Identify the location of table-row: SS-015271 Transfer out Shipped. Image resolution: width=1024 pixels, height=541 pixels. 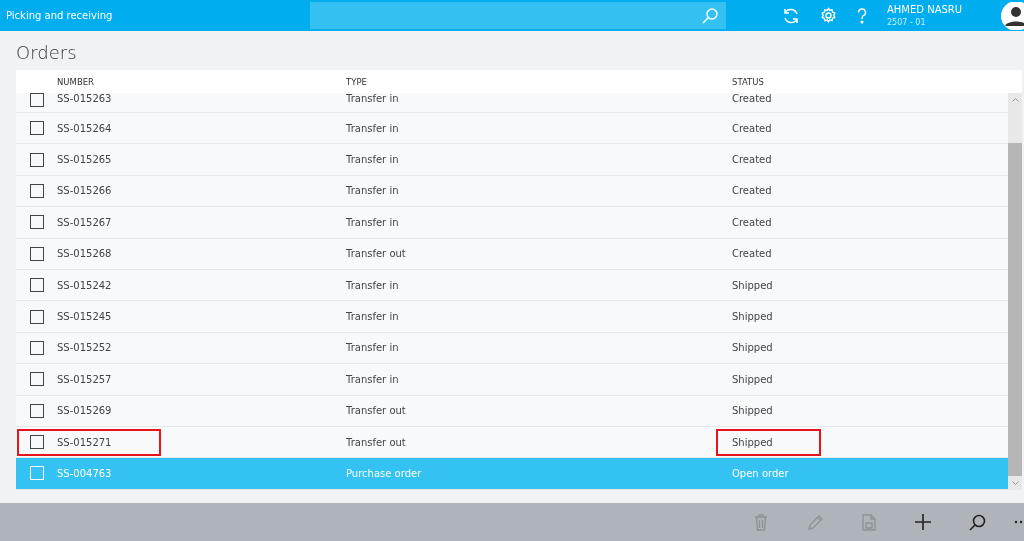
(512, 442).